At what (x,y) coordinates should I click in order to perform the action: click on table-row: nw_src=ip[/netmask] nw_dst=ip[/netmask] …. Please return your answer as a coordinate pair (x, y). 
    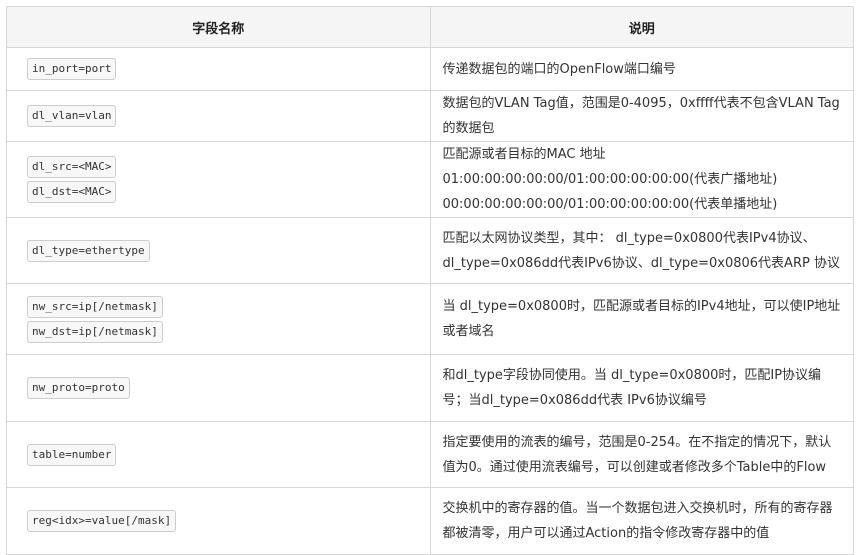
    Looking at the image, I should click on (430, 319).